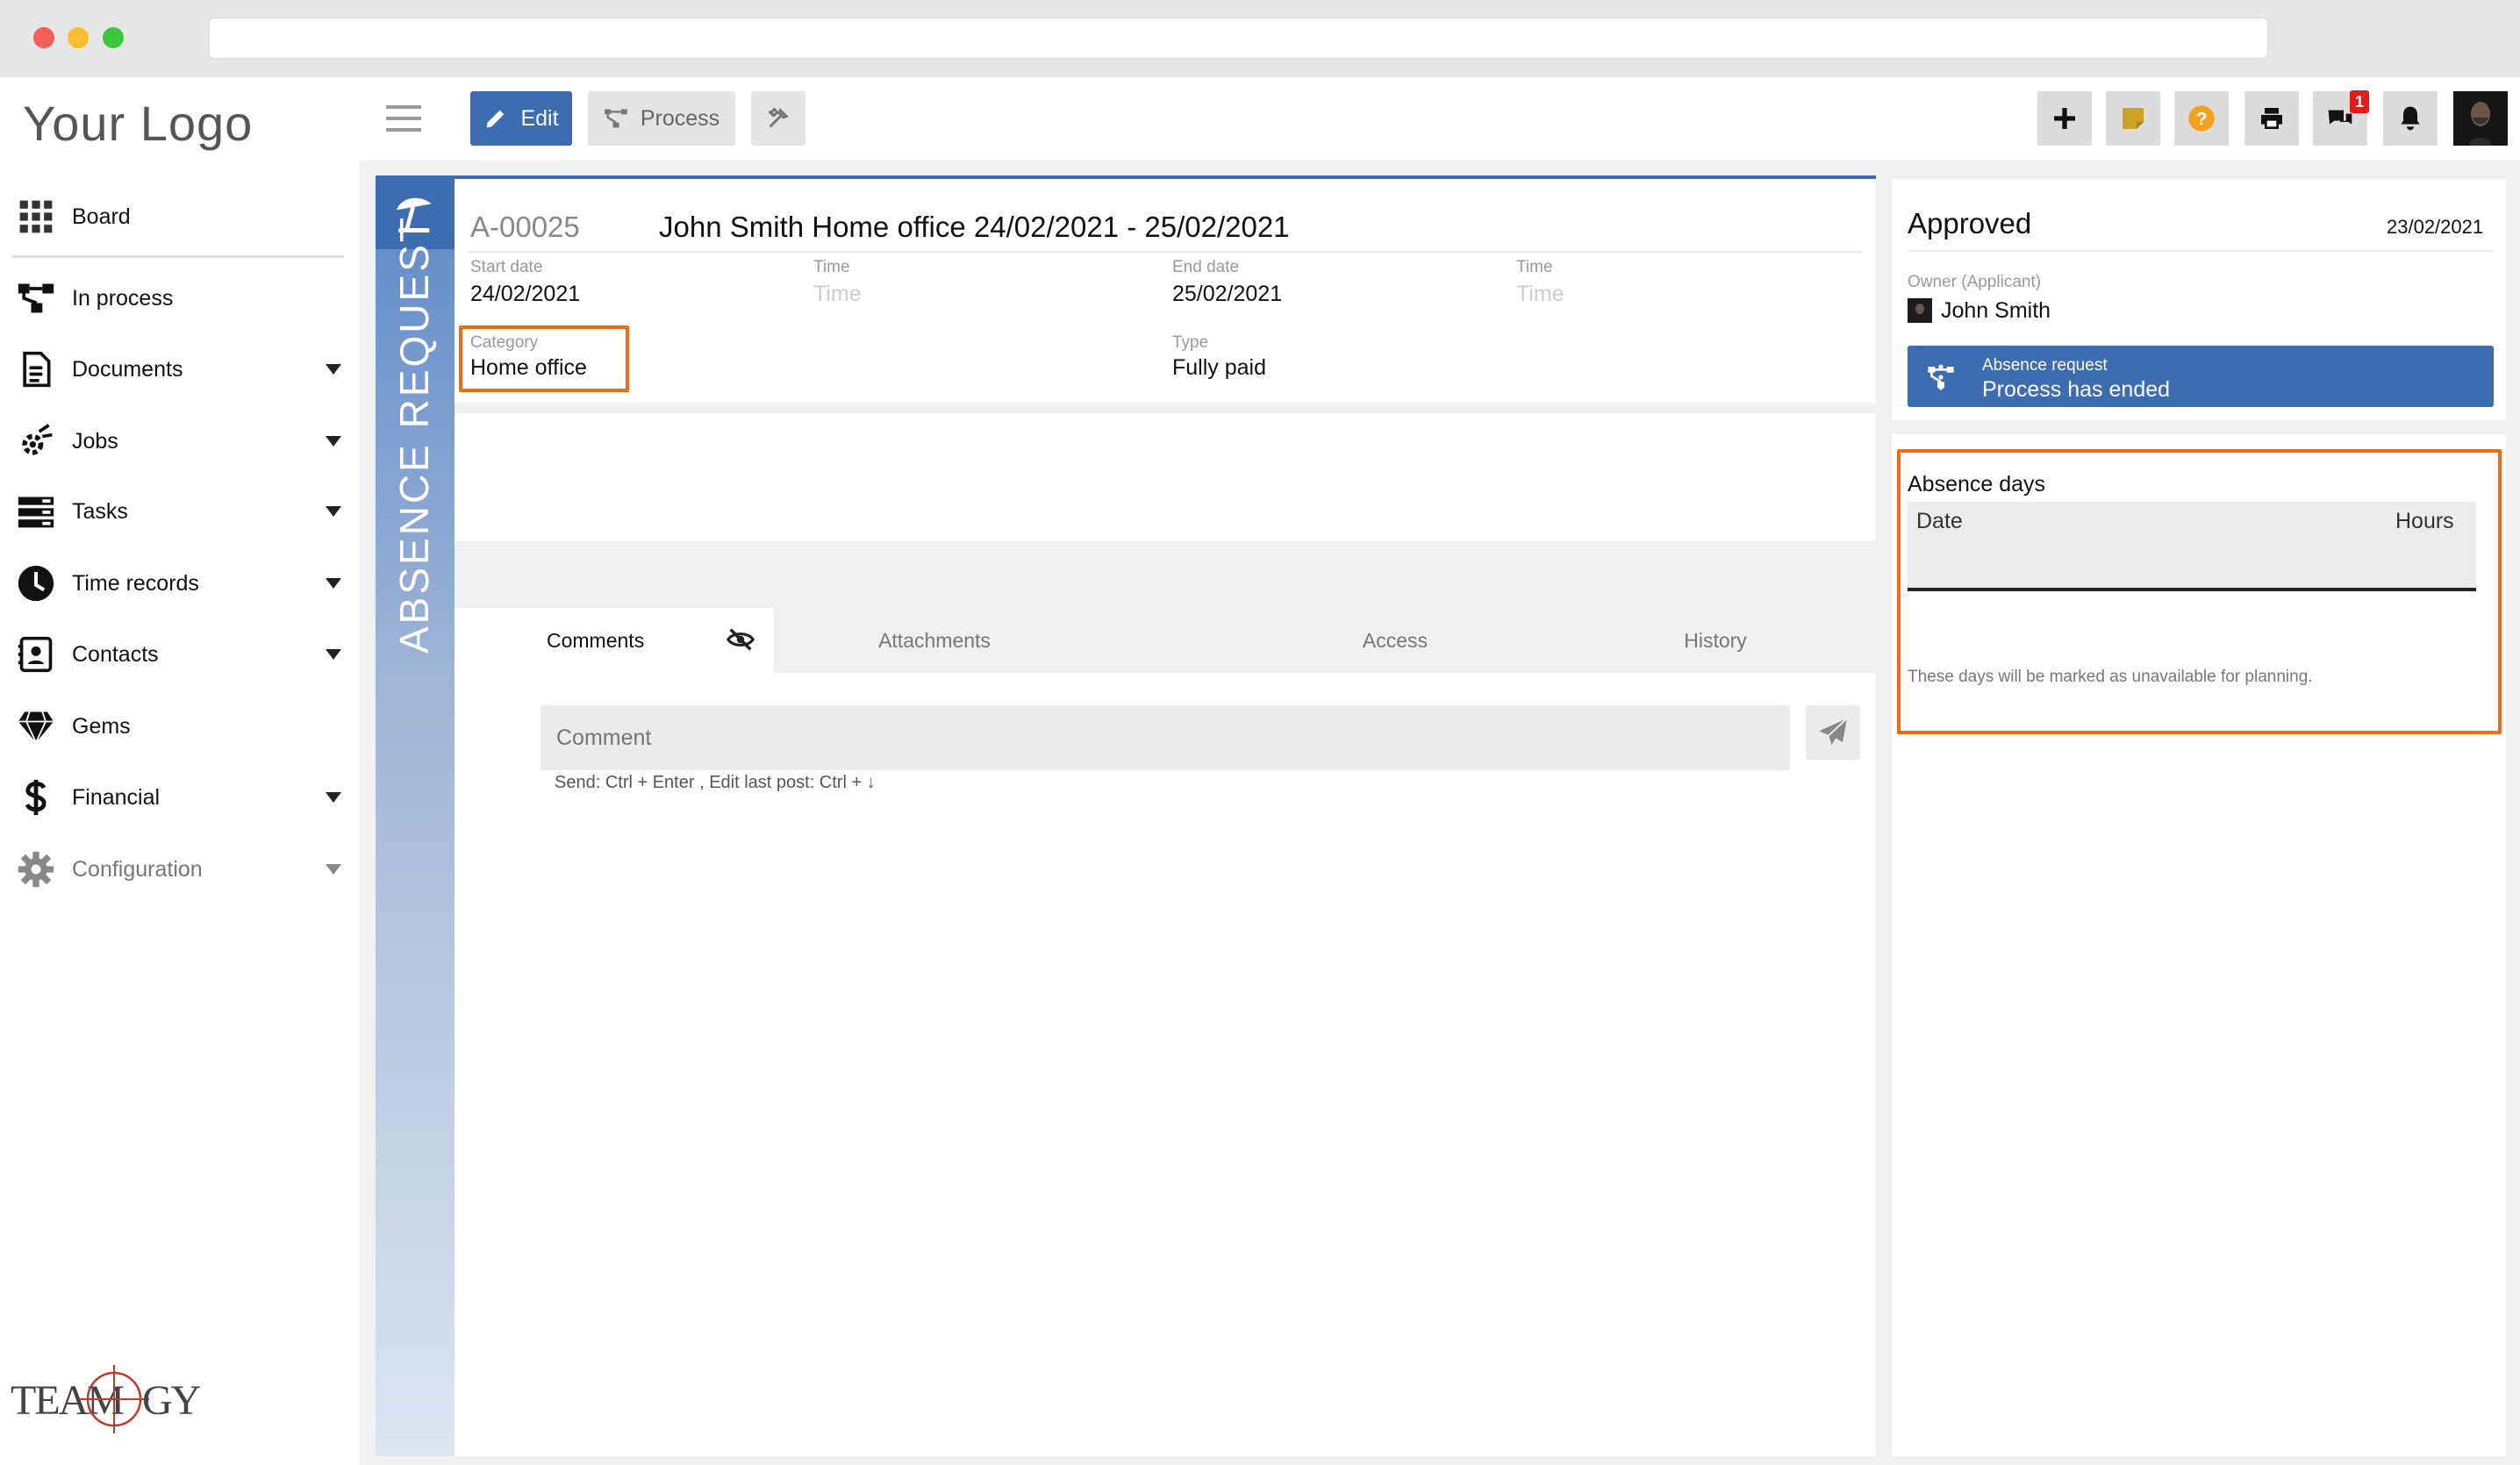  What do you see at coordinates (403, 119) in the screenshot?
I see `hamburger-menu-icon` at bounding box center [403, 119].